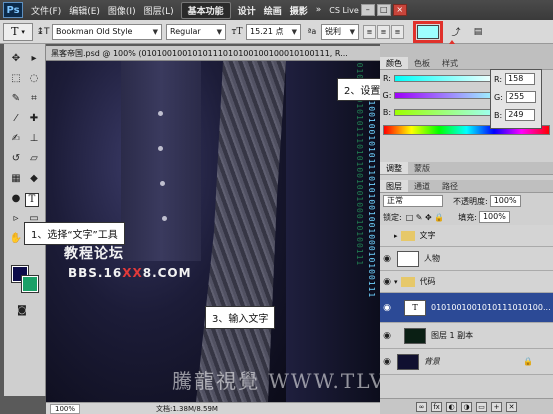 The height and width of the screenshot is (414, 553). What do you see at coordinates (247, 10) in the screenshot?
I see `workspace-design: 设计` at bounding box center [247, 10].